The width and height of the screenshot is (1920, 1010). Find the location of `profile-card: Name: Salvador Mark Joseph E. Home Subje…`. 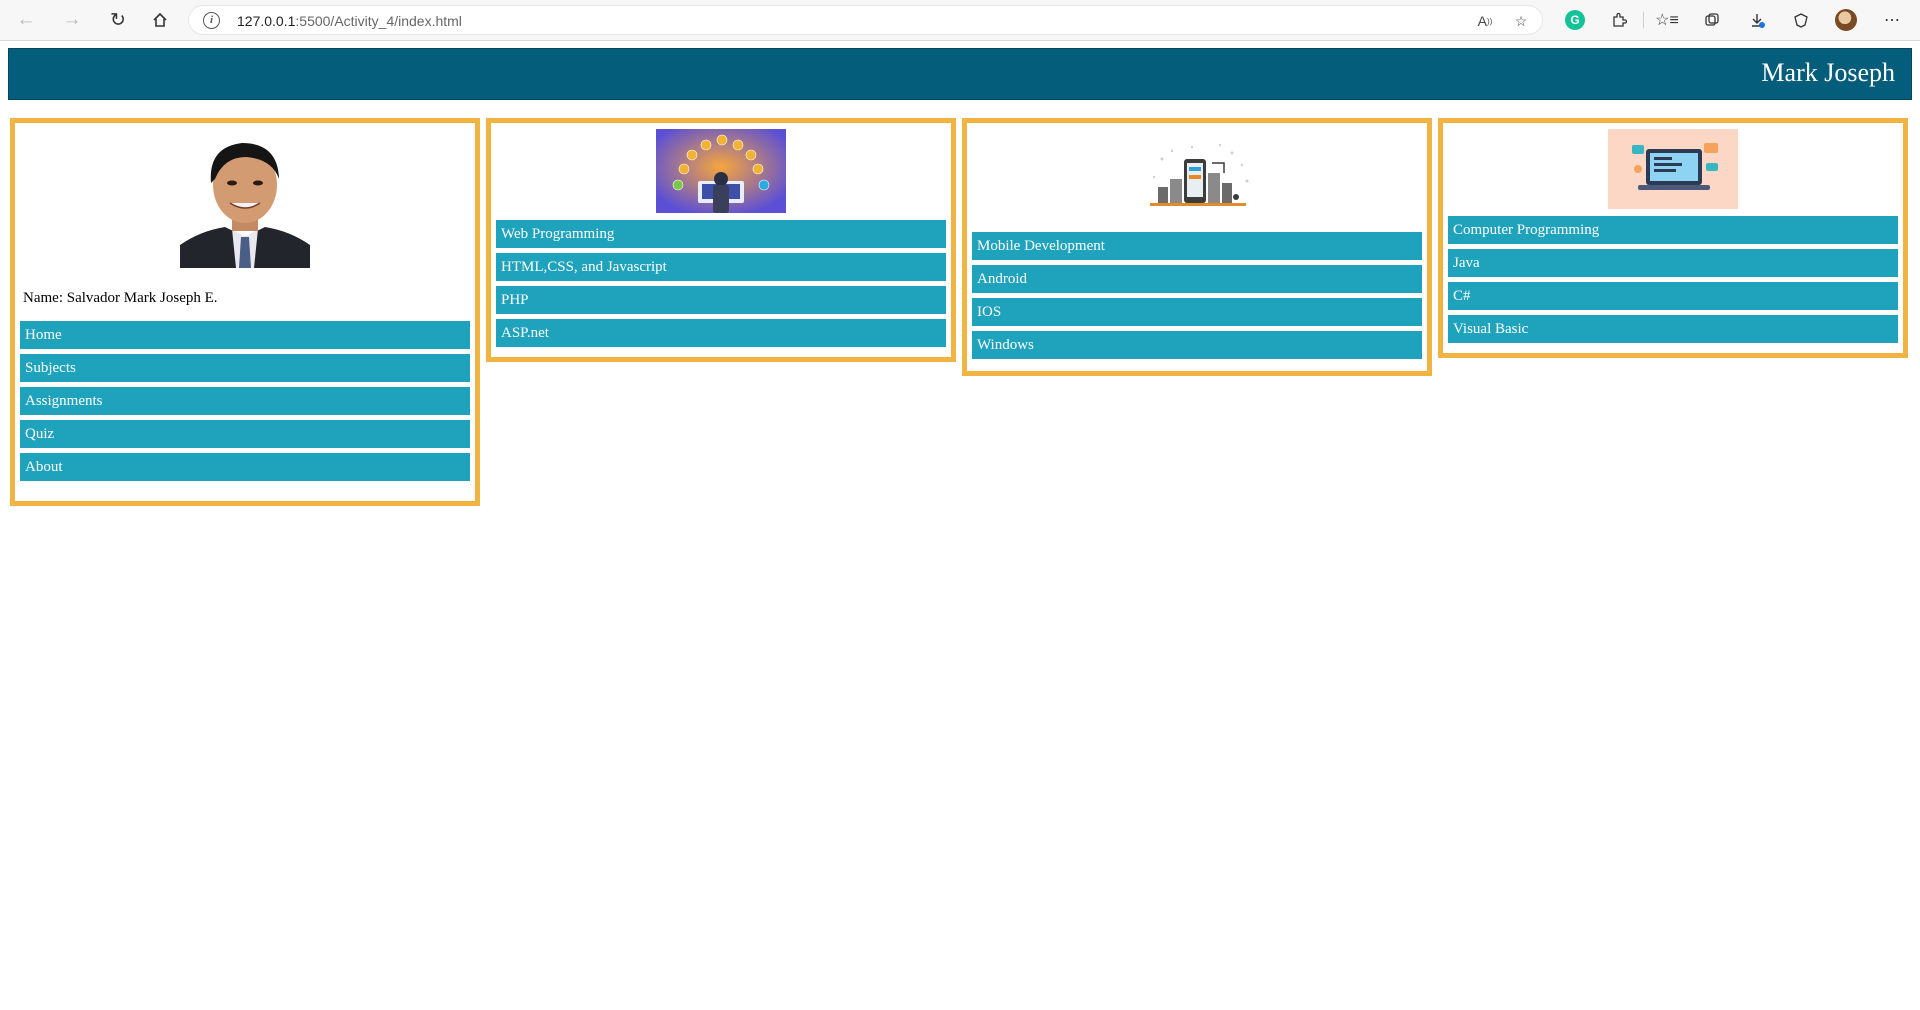

profile-card: Name: Salvador Mark Joseph E. Home Subje… is located at coordinates (245, 312).